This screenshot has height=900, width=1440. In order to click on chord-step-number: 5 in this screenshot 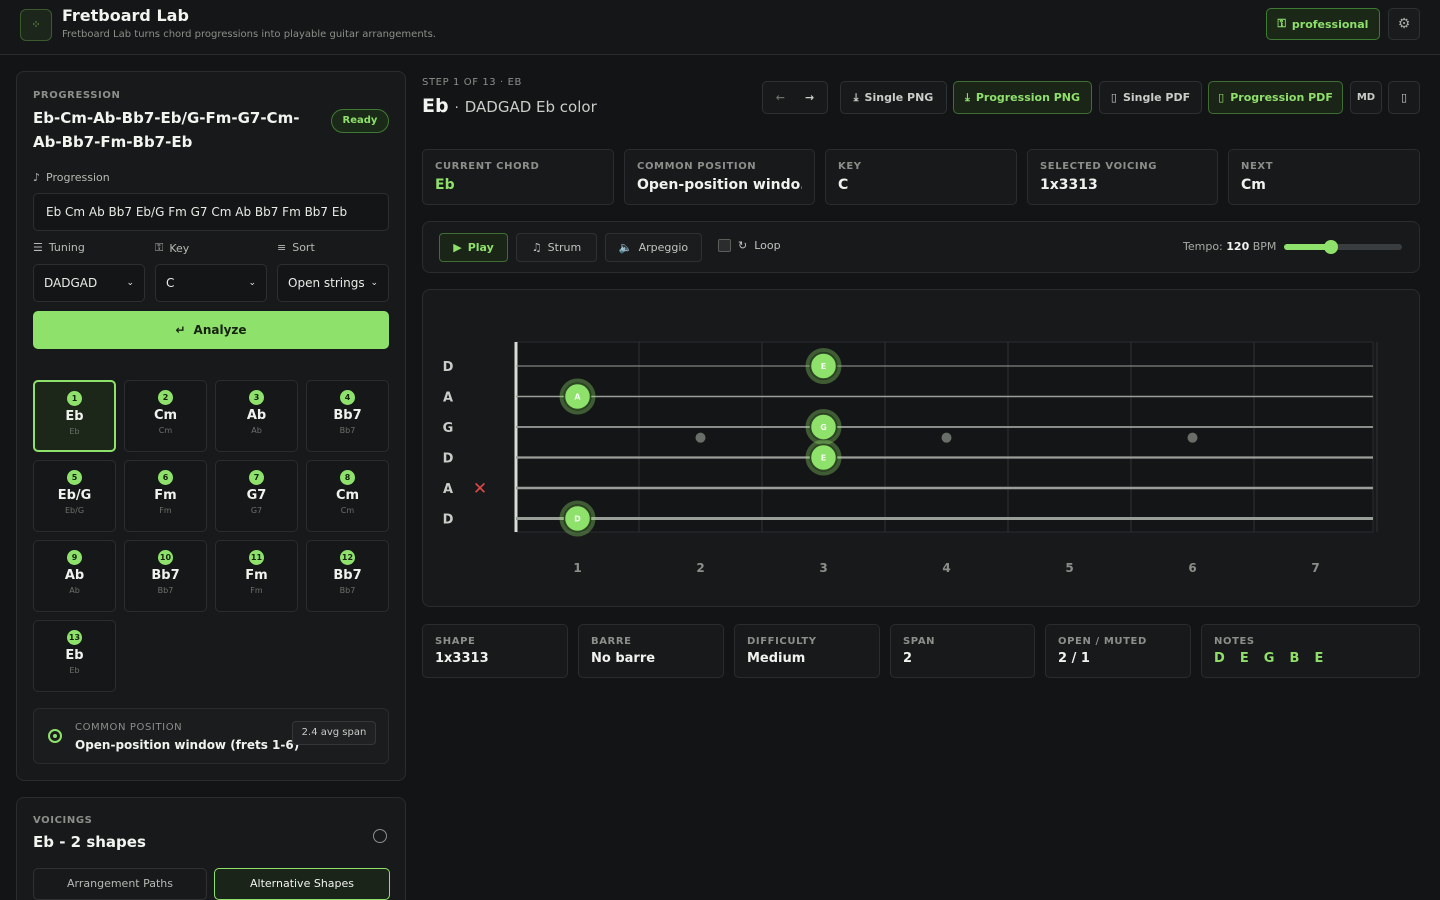, I will do `click(74, 477)`.